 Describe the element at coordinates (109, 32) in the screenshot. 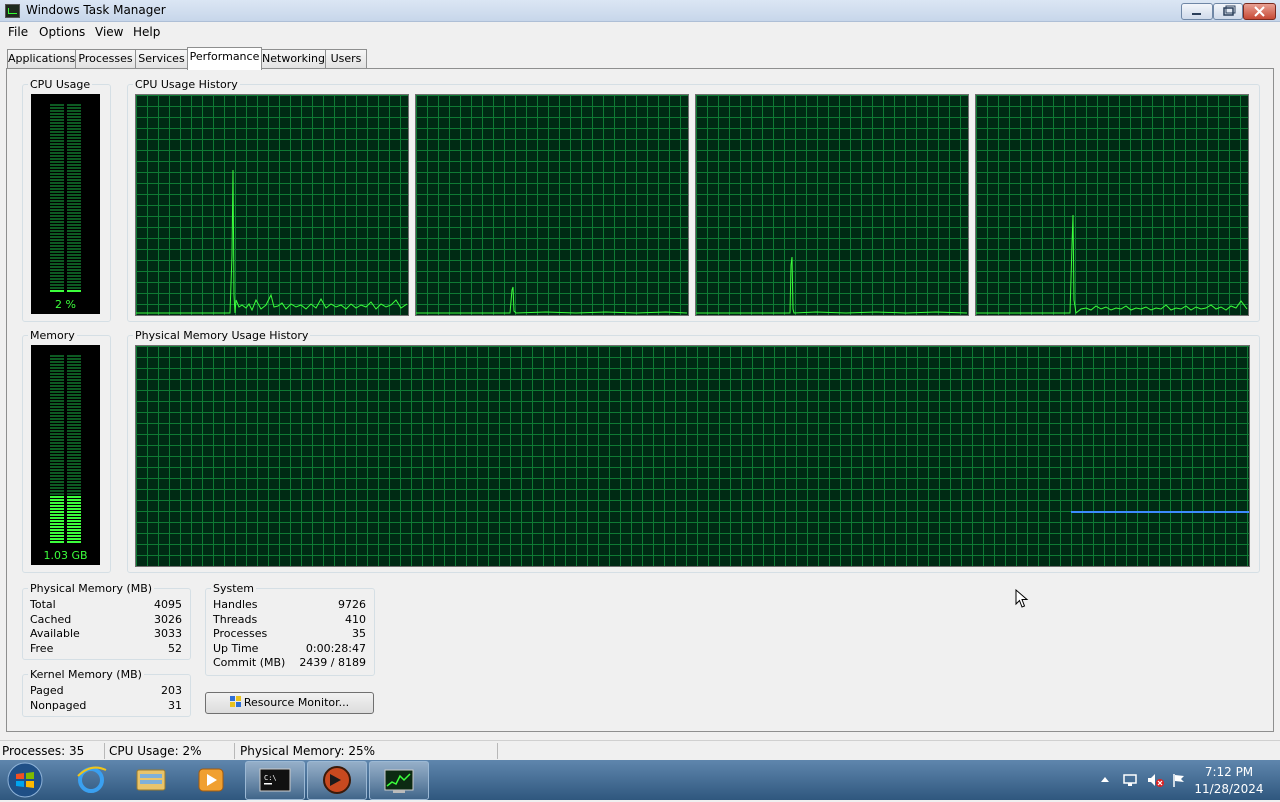

I see `menu-view: View` at that location.